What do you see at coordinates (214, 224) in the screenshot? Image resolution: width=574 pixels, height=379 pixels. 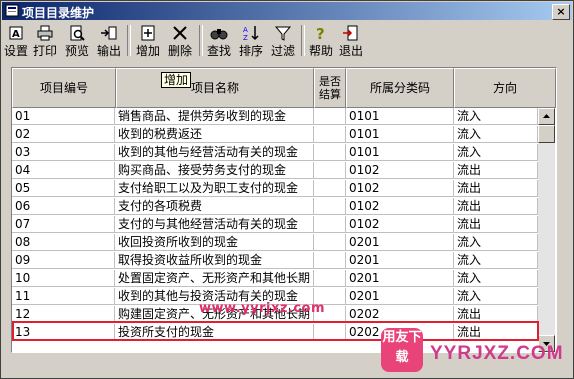 I see `cell-name: 支付的与其他经营活动有关的现金` at bounding box center [214, 224].